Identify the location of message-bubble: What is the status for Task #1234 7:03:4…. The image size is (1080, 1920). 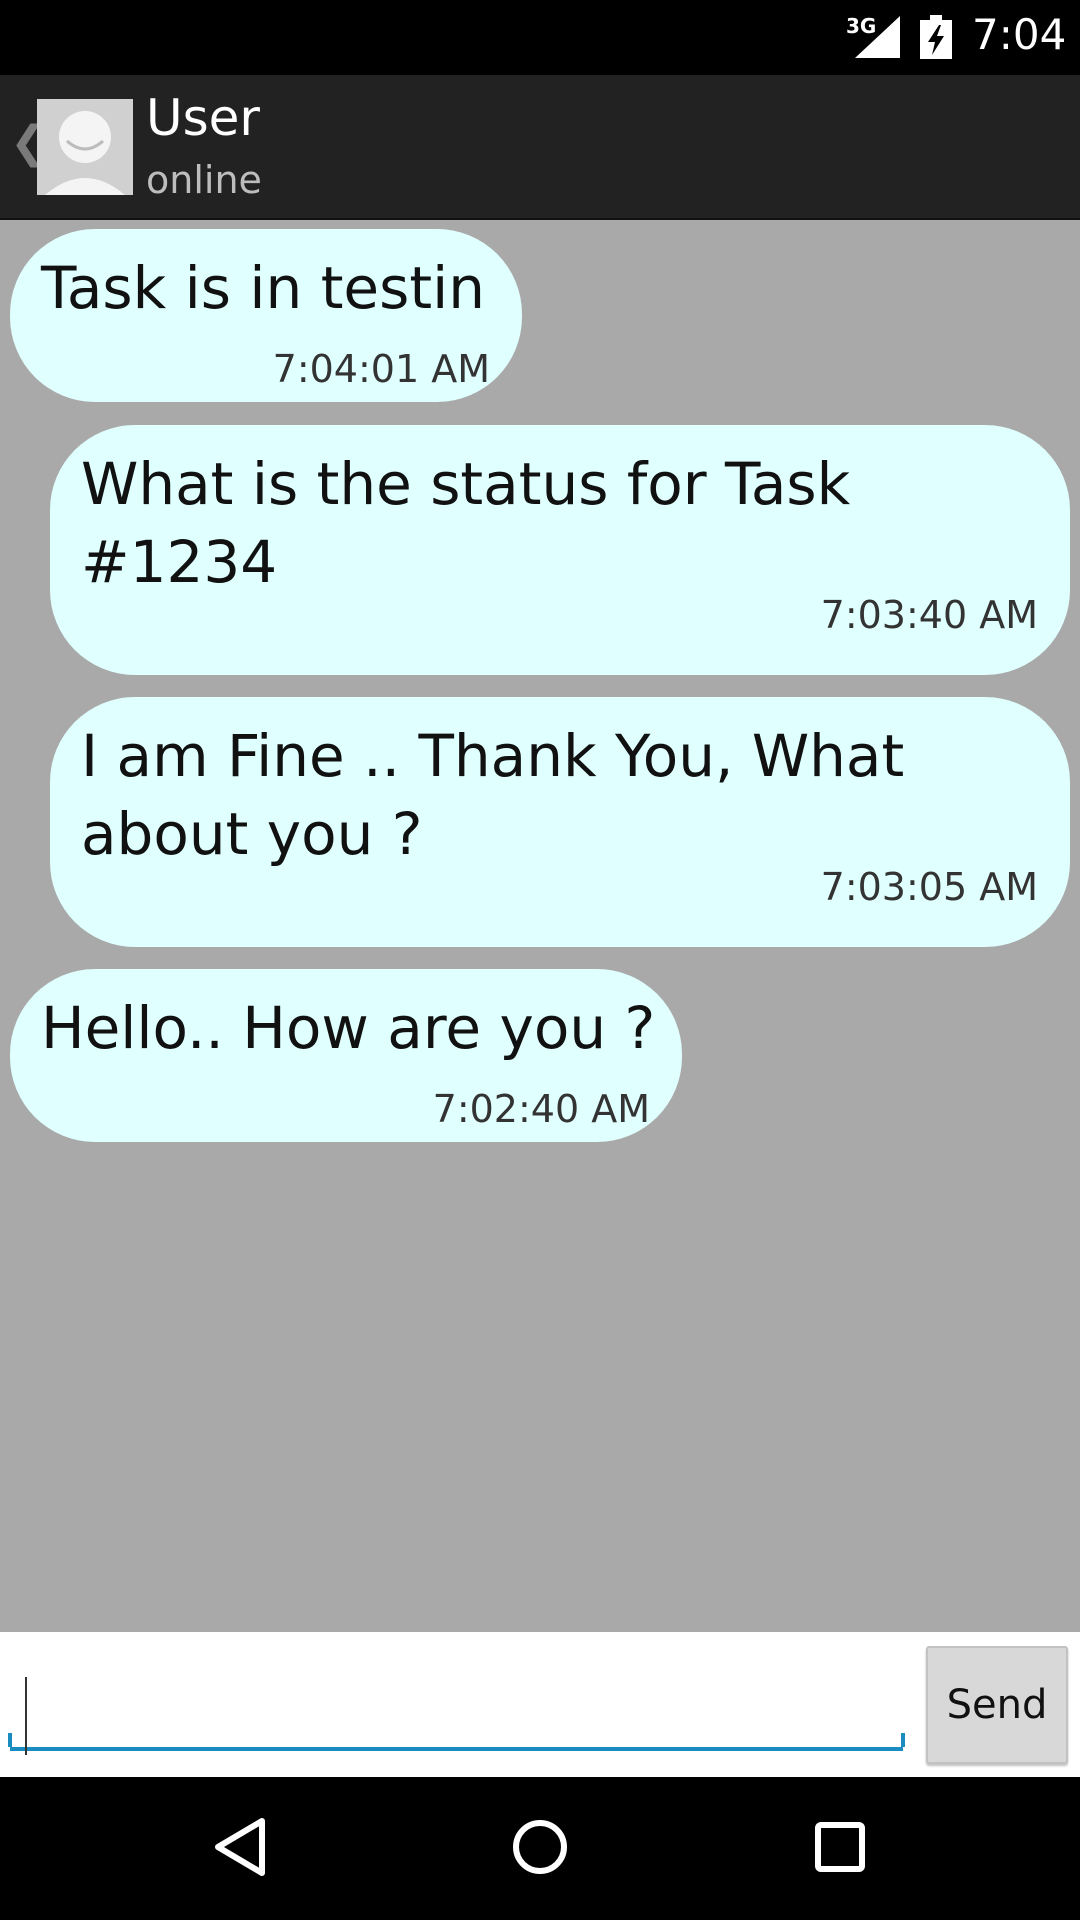
(560, 550).